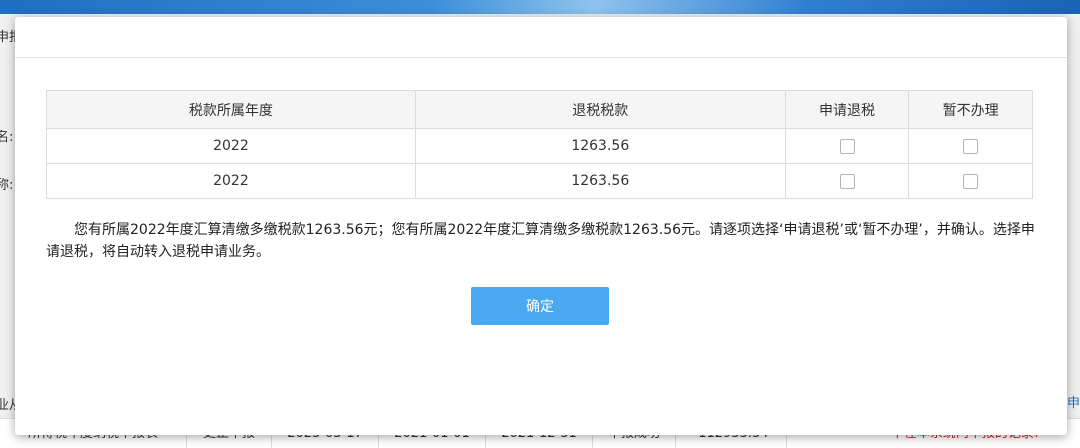 This screenshot has width=1080, height=448. What do you see at coordinates (600, 109) in the screenshot?
I see `col-header-amount: 退税税款` at bounding box center [600, 109].